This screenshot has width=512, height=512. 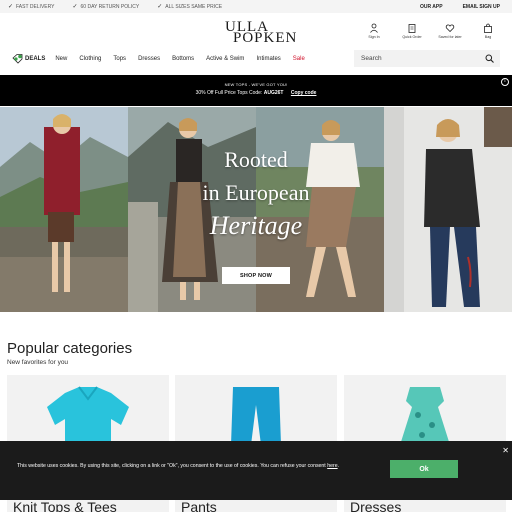 I want to click on promo-offer-text: 30% Off Full Price Tops Code:, so click(x=229, y=93).